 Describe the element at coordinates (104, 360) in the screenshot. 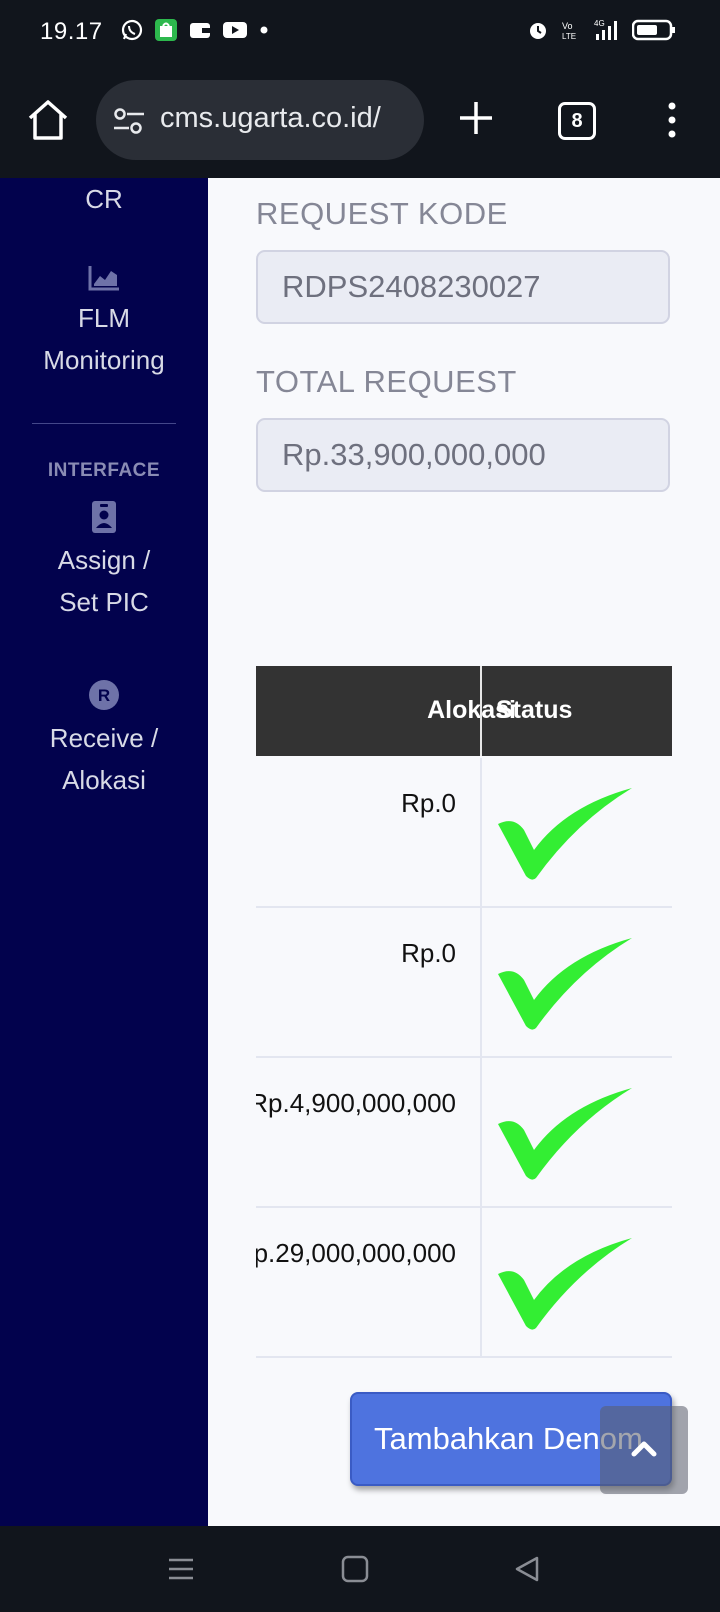

I see `sidebar-item-label: Monitoring` at that location.